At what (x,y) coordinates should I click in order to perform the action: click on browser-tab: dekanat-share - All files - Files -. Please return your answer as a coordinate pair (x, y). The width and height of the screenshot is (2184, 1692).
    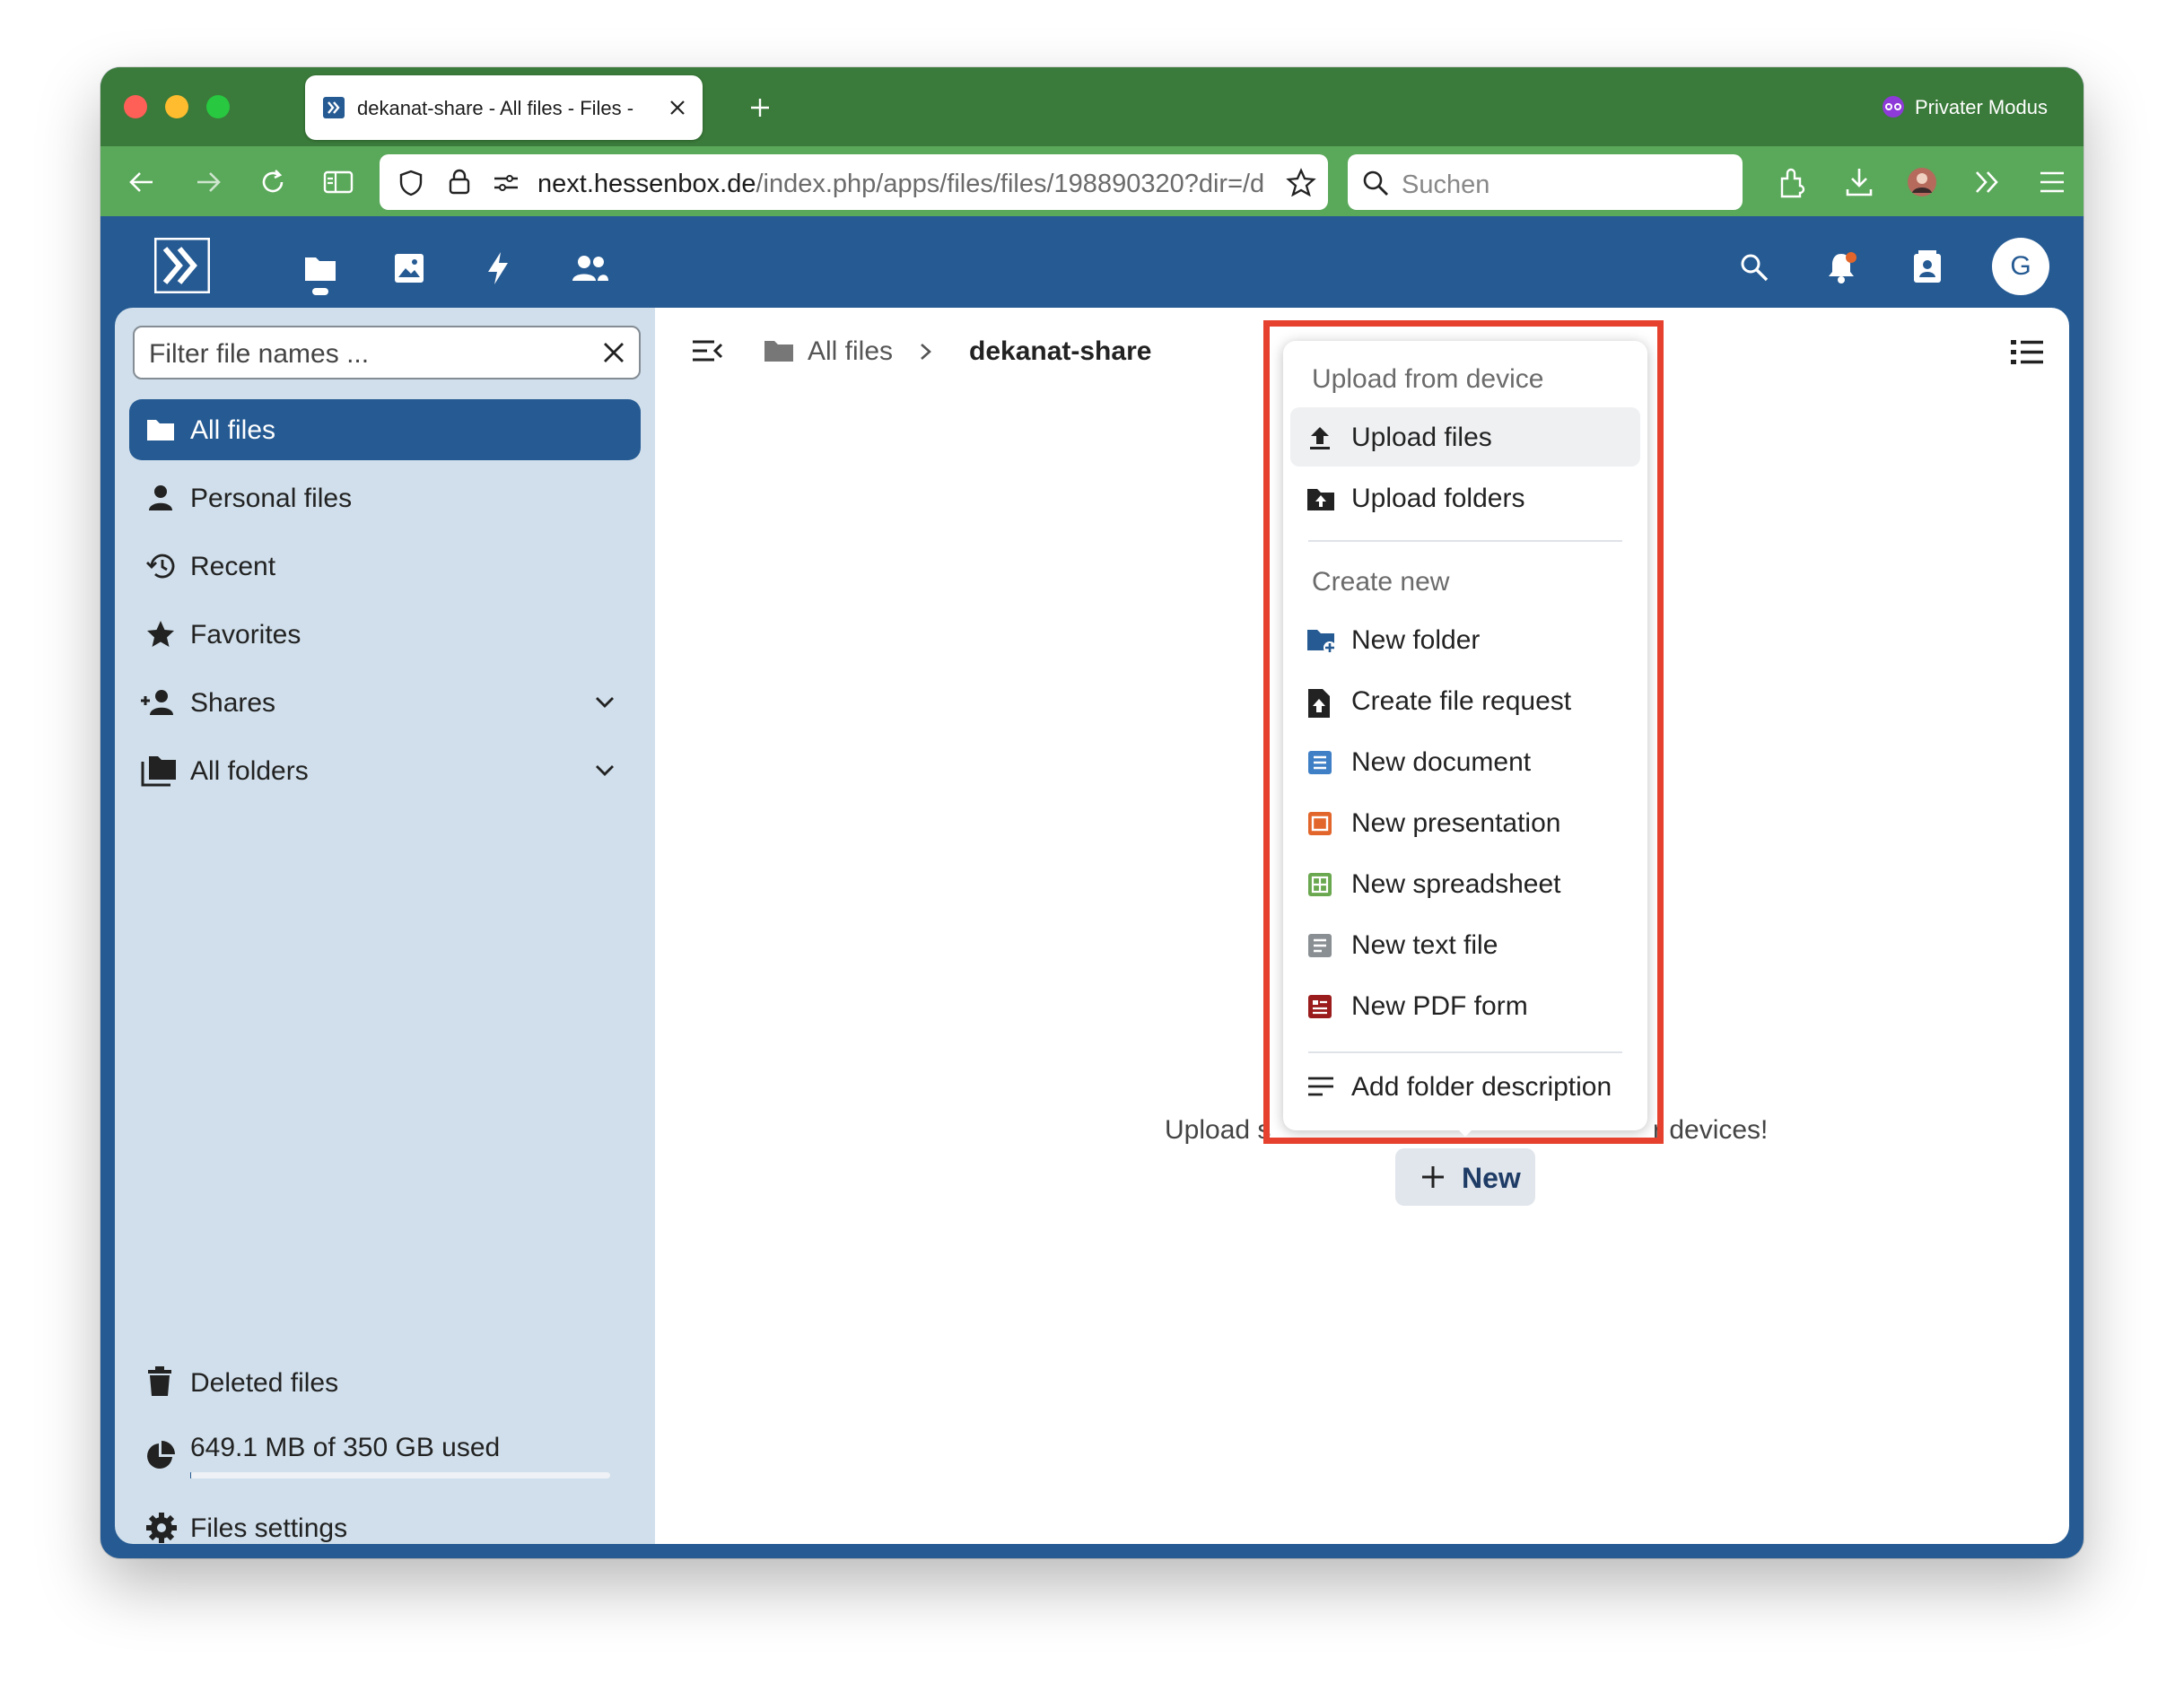
    Looking at the image, I should click on (504, 107).